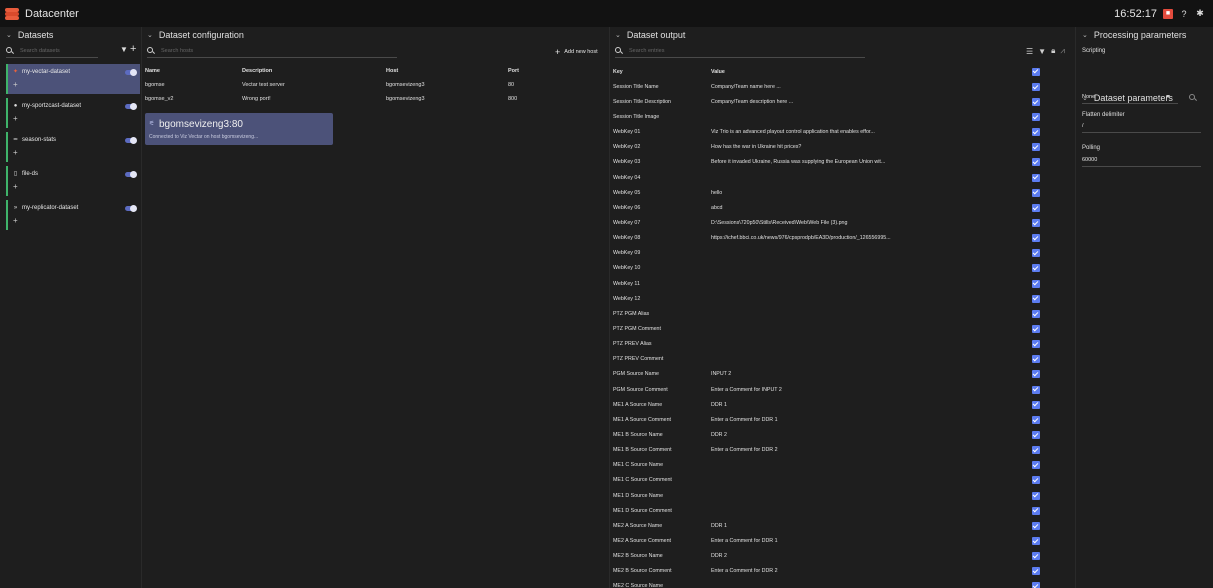 Image resolution: width=1213 pixels, height=588 pixels. What do you see at coordinates (827, 283) in the screenshot?
I see `table-row: WebKey 11` at bounding box center [827, 283].